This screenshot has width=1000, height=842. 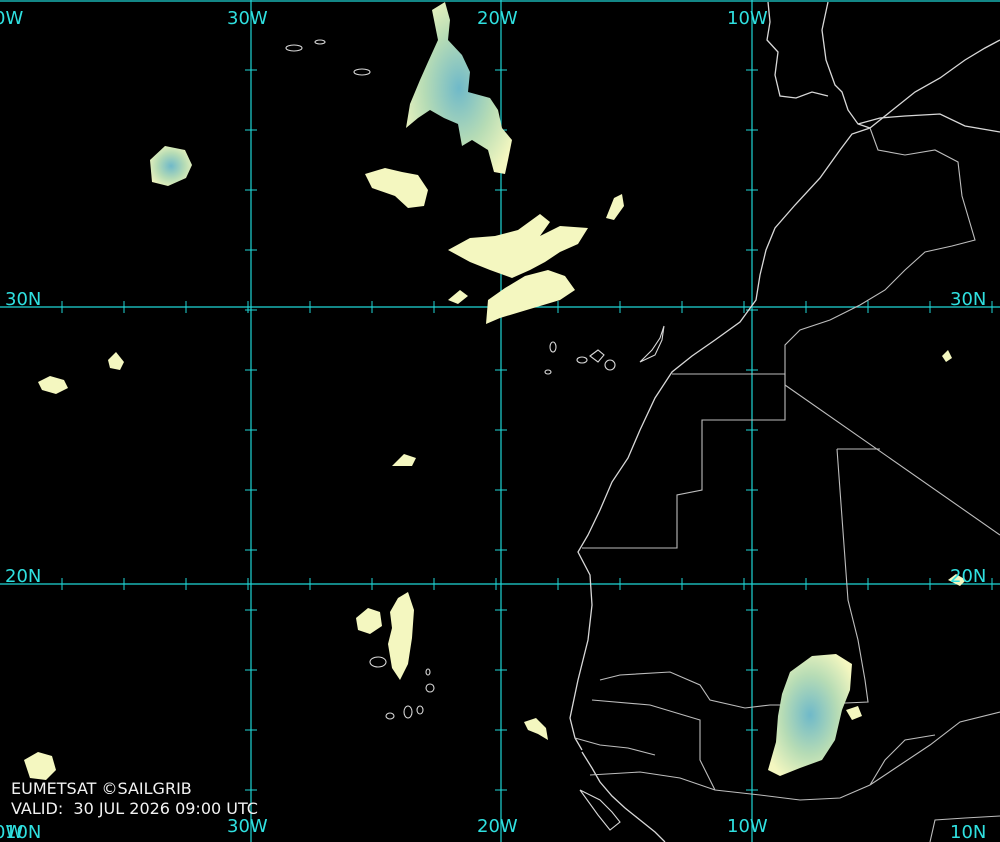 I want to click on cloud-southwest, so click(x=40, y=766).